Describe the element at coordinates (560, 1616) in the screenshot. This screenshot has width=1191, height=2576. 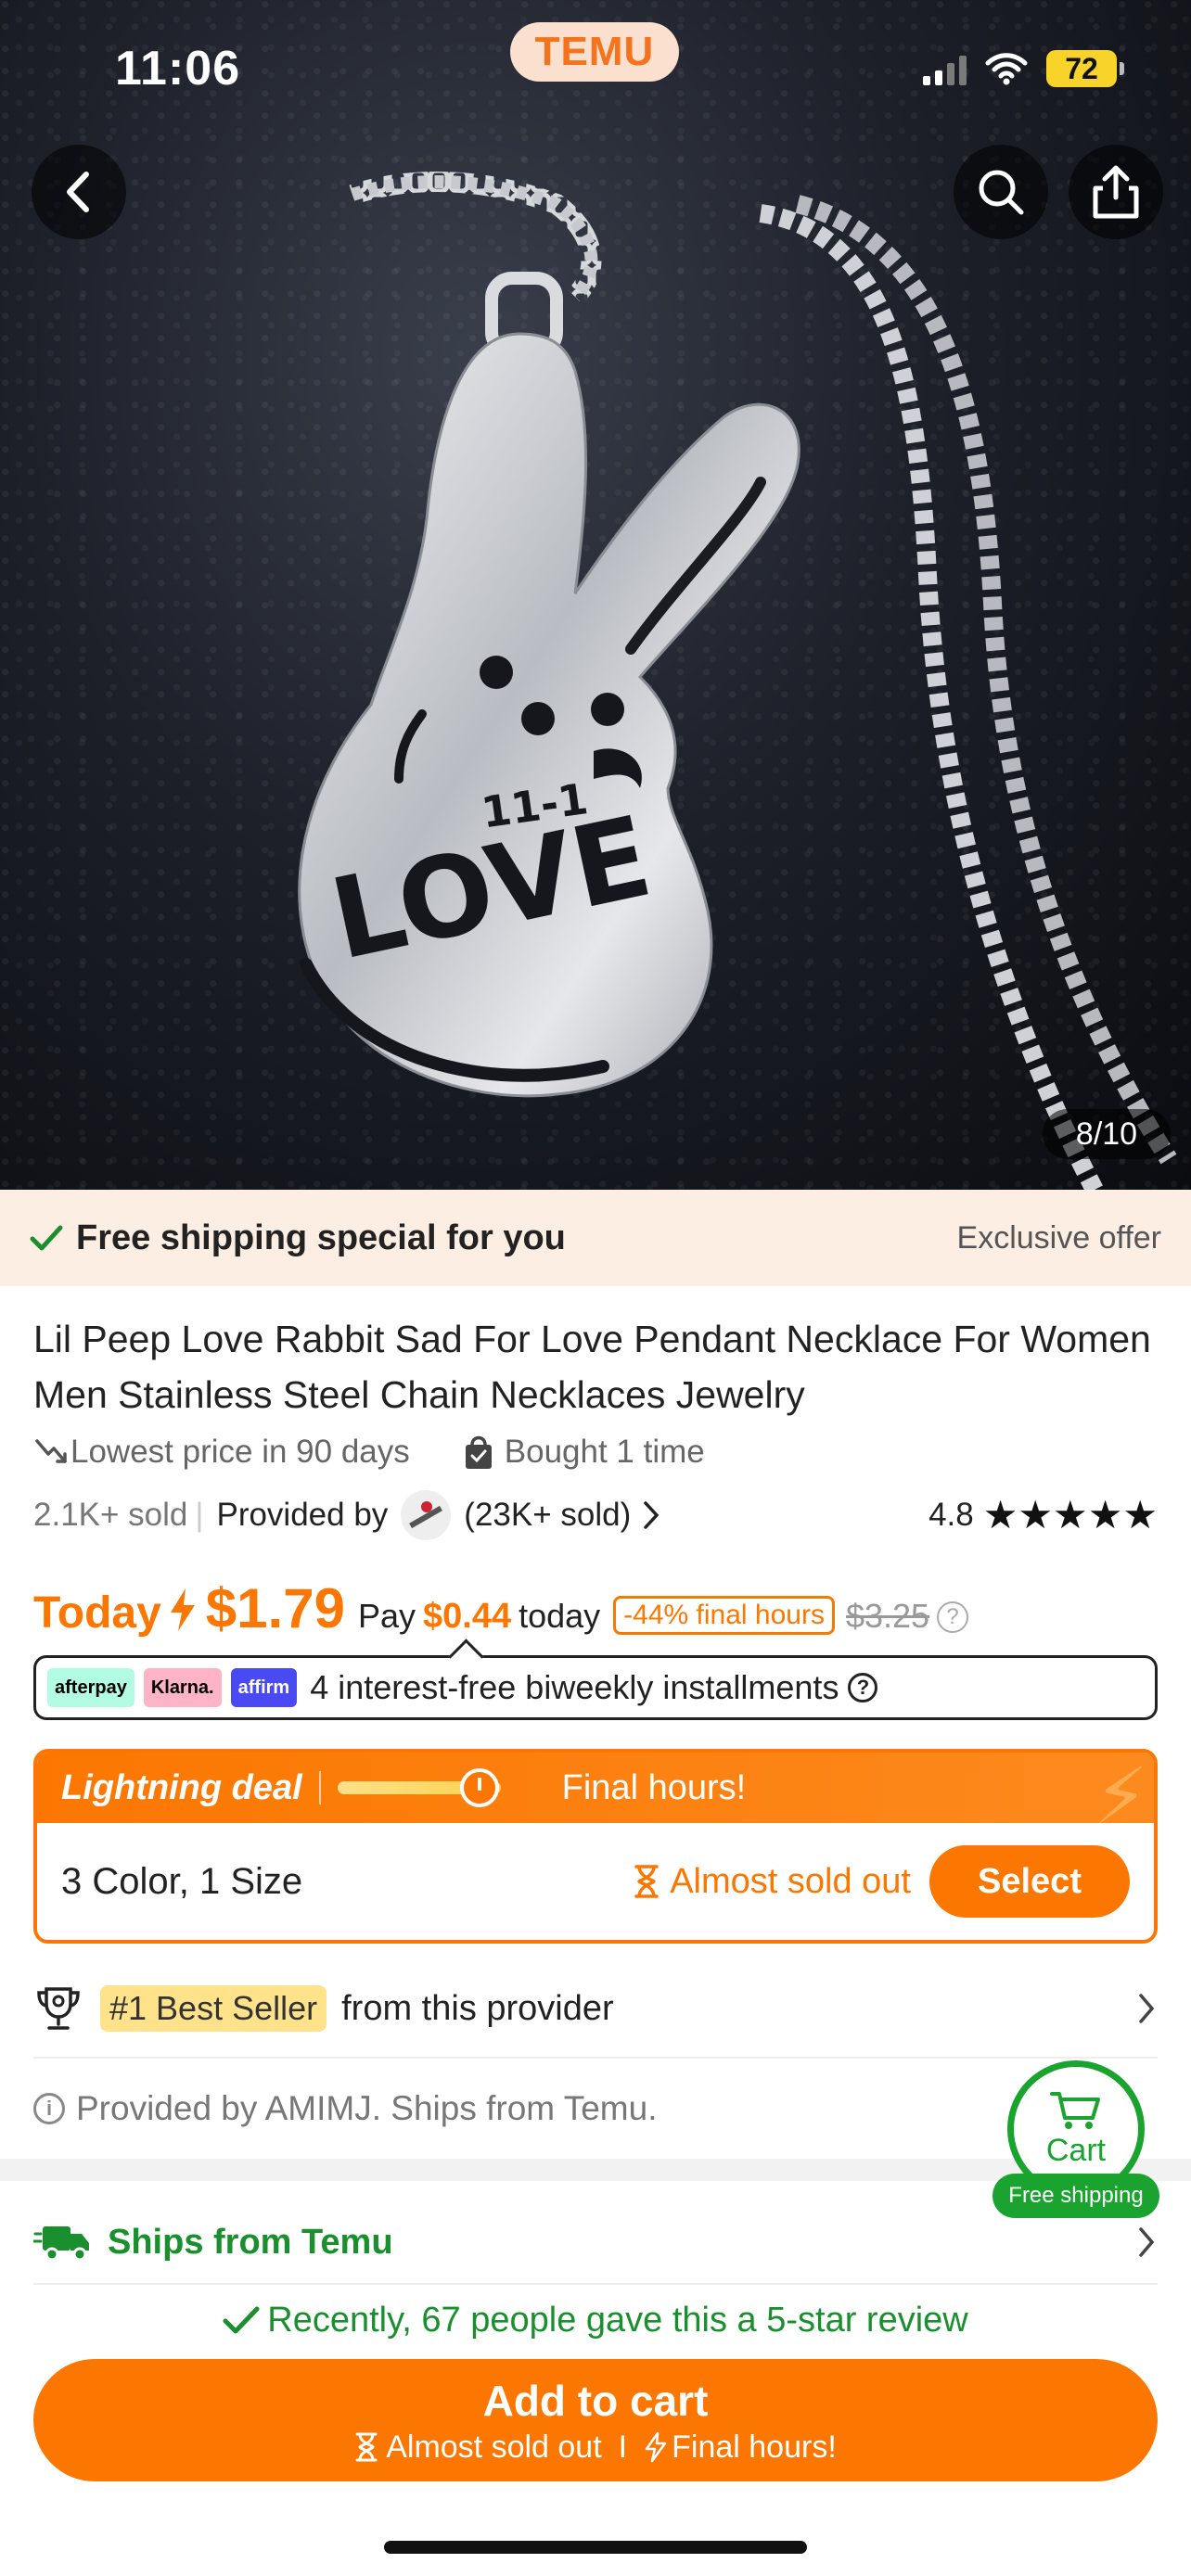
I see `pay-suffix: today` at that location.